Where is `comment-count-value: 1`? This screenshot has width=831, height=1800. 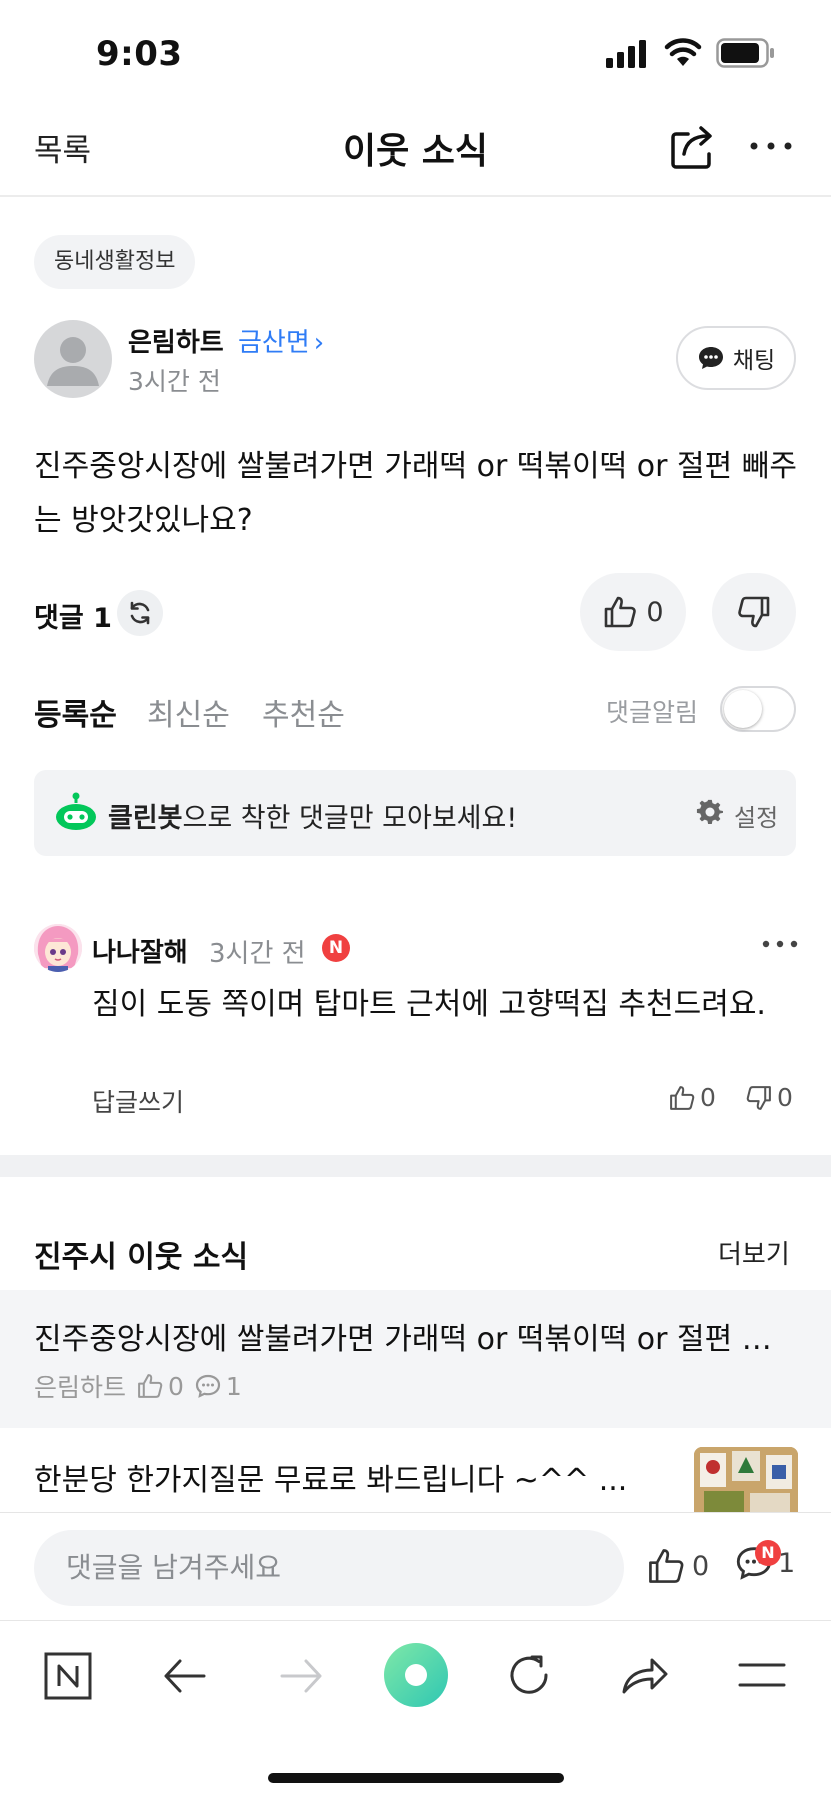 comment-count-value: 1 is located at coordinates (102, 618).